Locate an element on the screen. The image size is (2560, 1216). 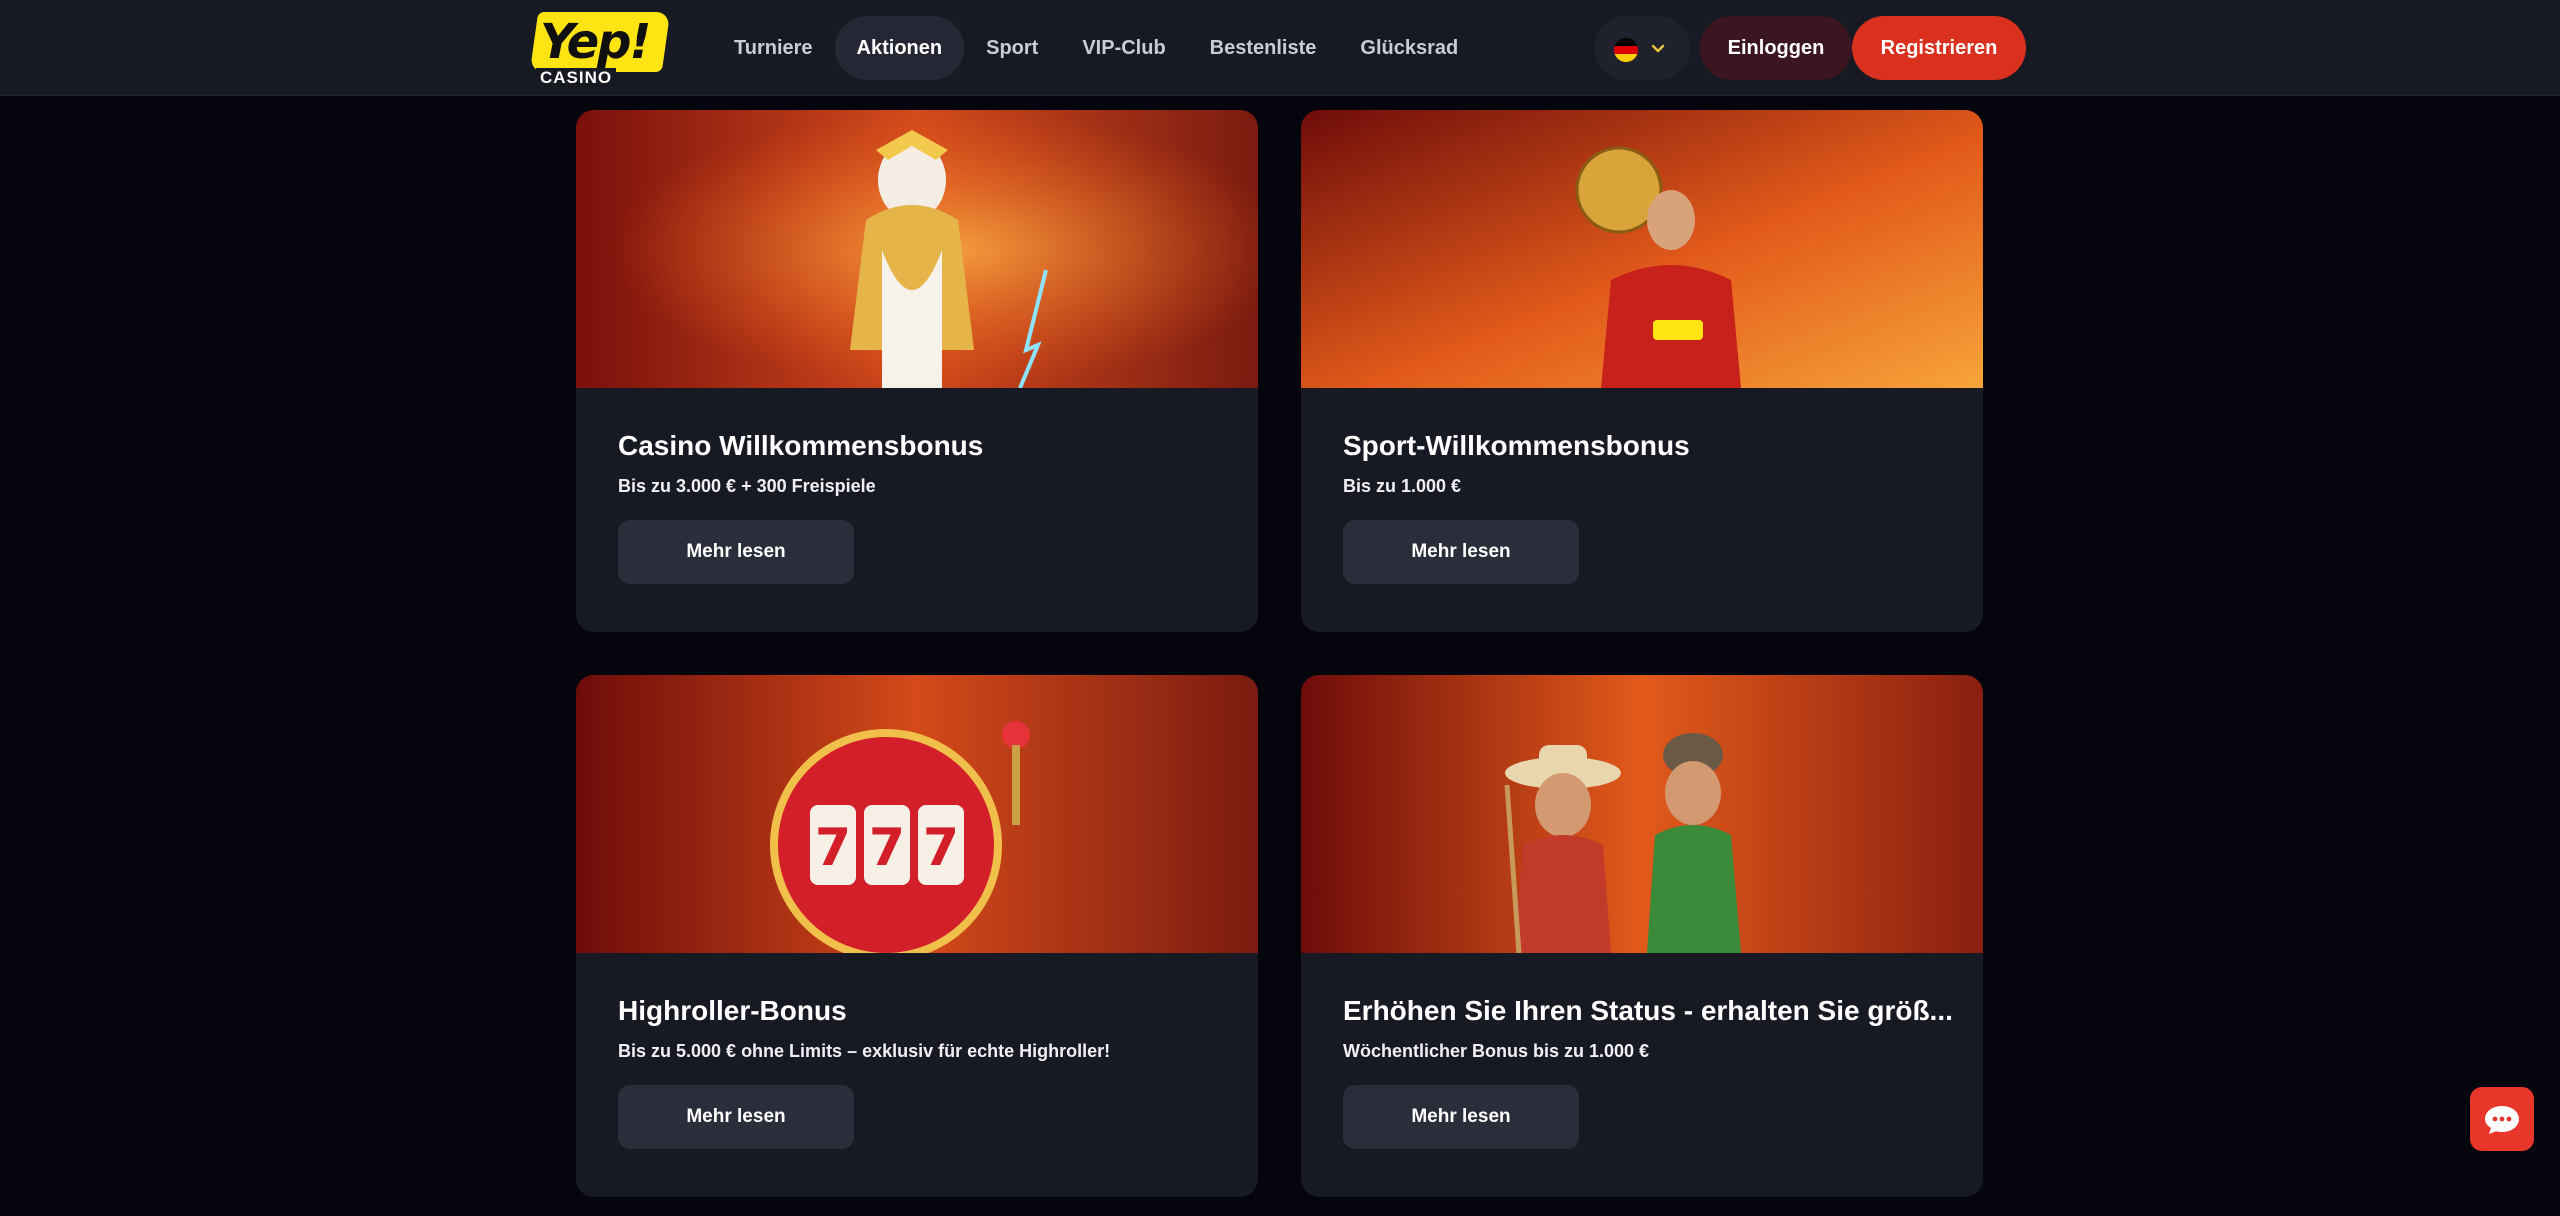
promo-title: Highroller-Bonus is located at coordinates (732, 1010).